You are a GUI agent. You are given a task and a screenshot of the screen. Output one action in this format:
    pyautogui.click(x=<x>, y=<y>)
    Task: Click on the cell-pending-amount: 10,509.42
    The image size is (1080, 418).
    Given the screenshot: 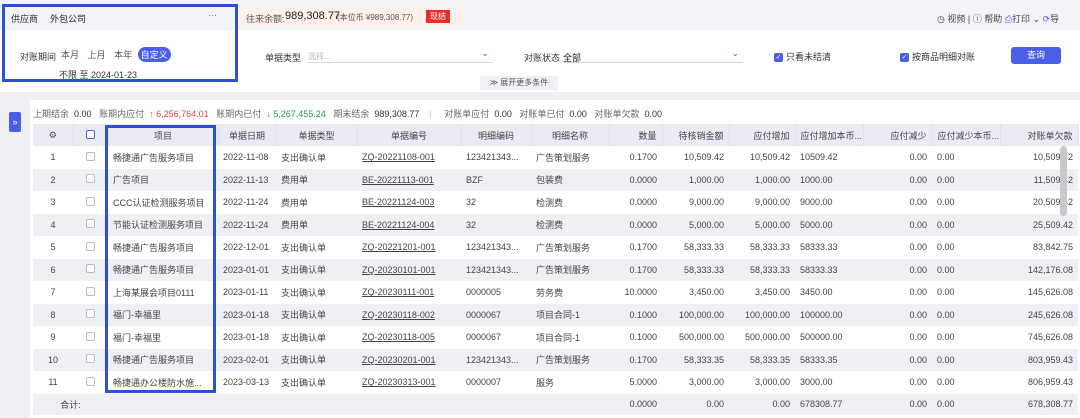 What is the action you would take?
    pyautogui.click(x=703, y=157)
    